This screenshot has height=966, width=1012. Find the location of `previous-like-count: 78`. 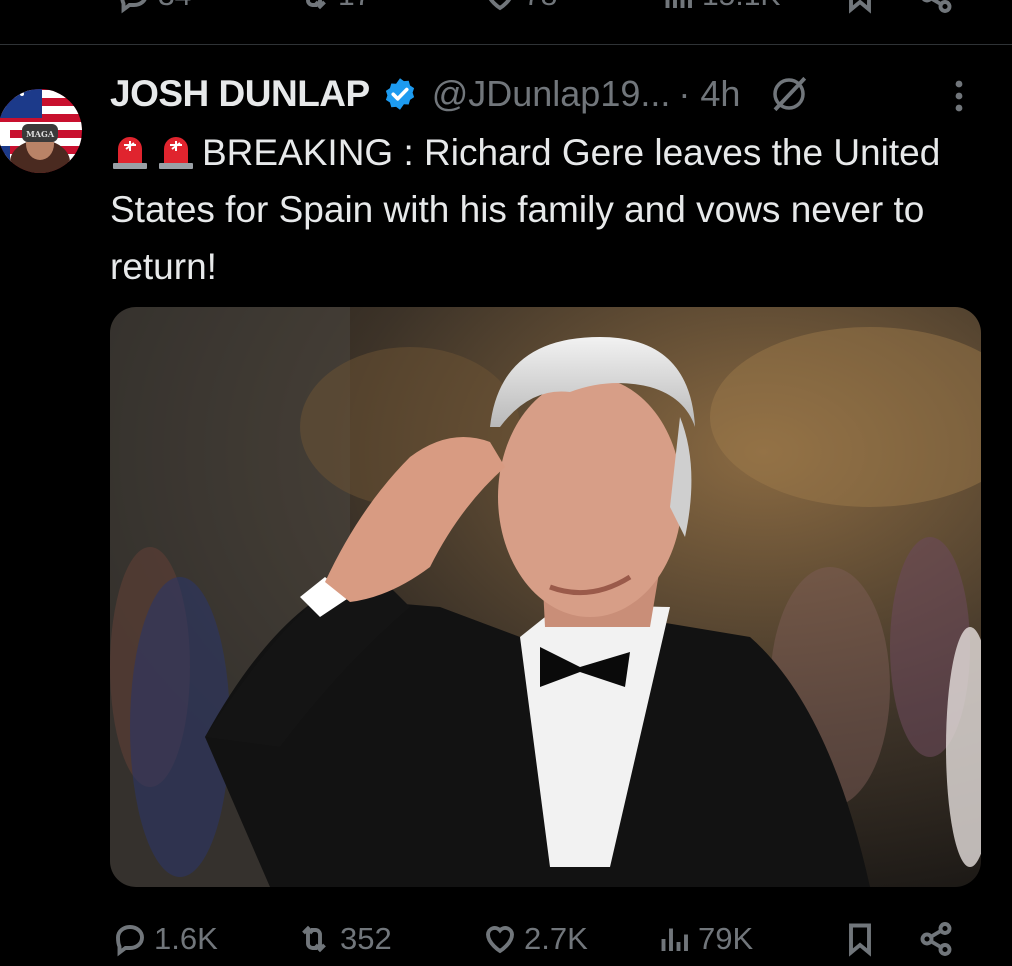

previous-like-count: 78 is located at coordinates (540, 6).